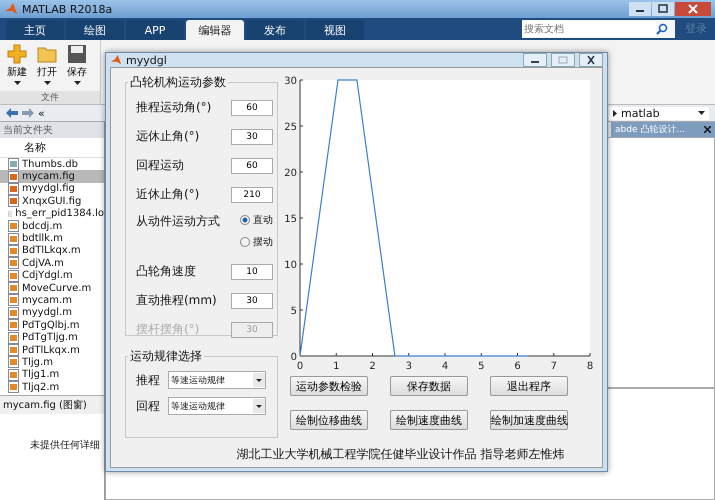  I want to click on x-tick-label: 6, so click(517, 366).